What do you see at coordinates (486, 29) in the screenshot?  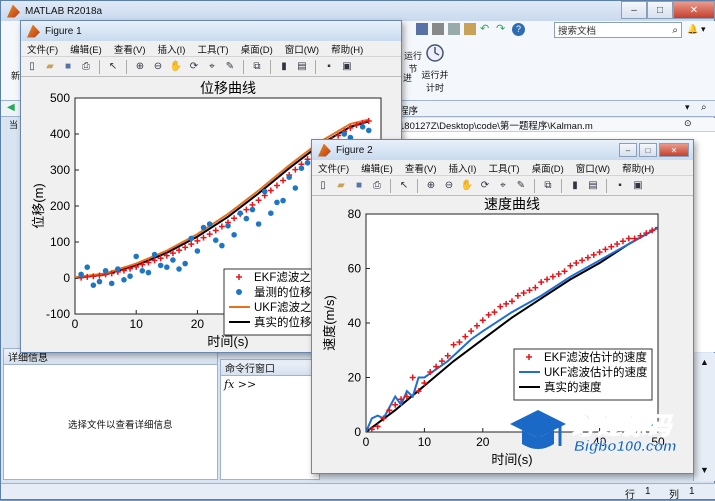 I see `undo-icon: ↶` at bounding box center [486, 29].